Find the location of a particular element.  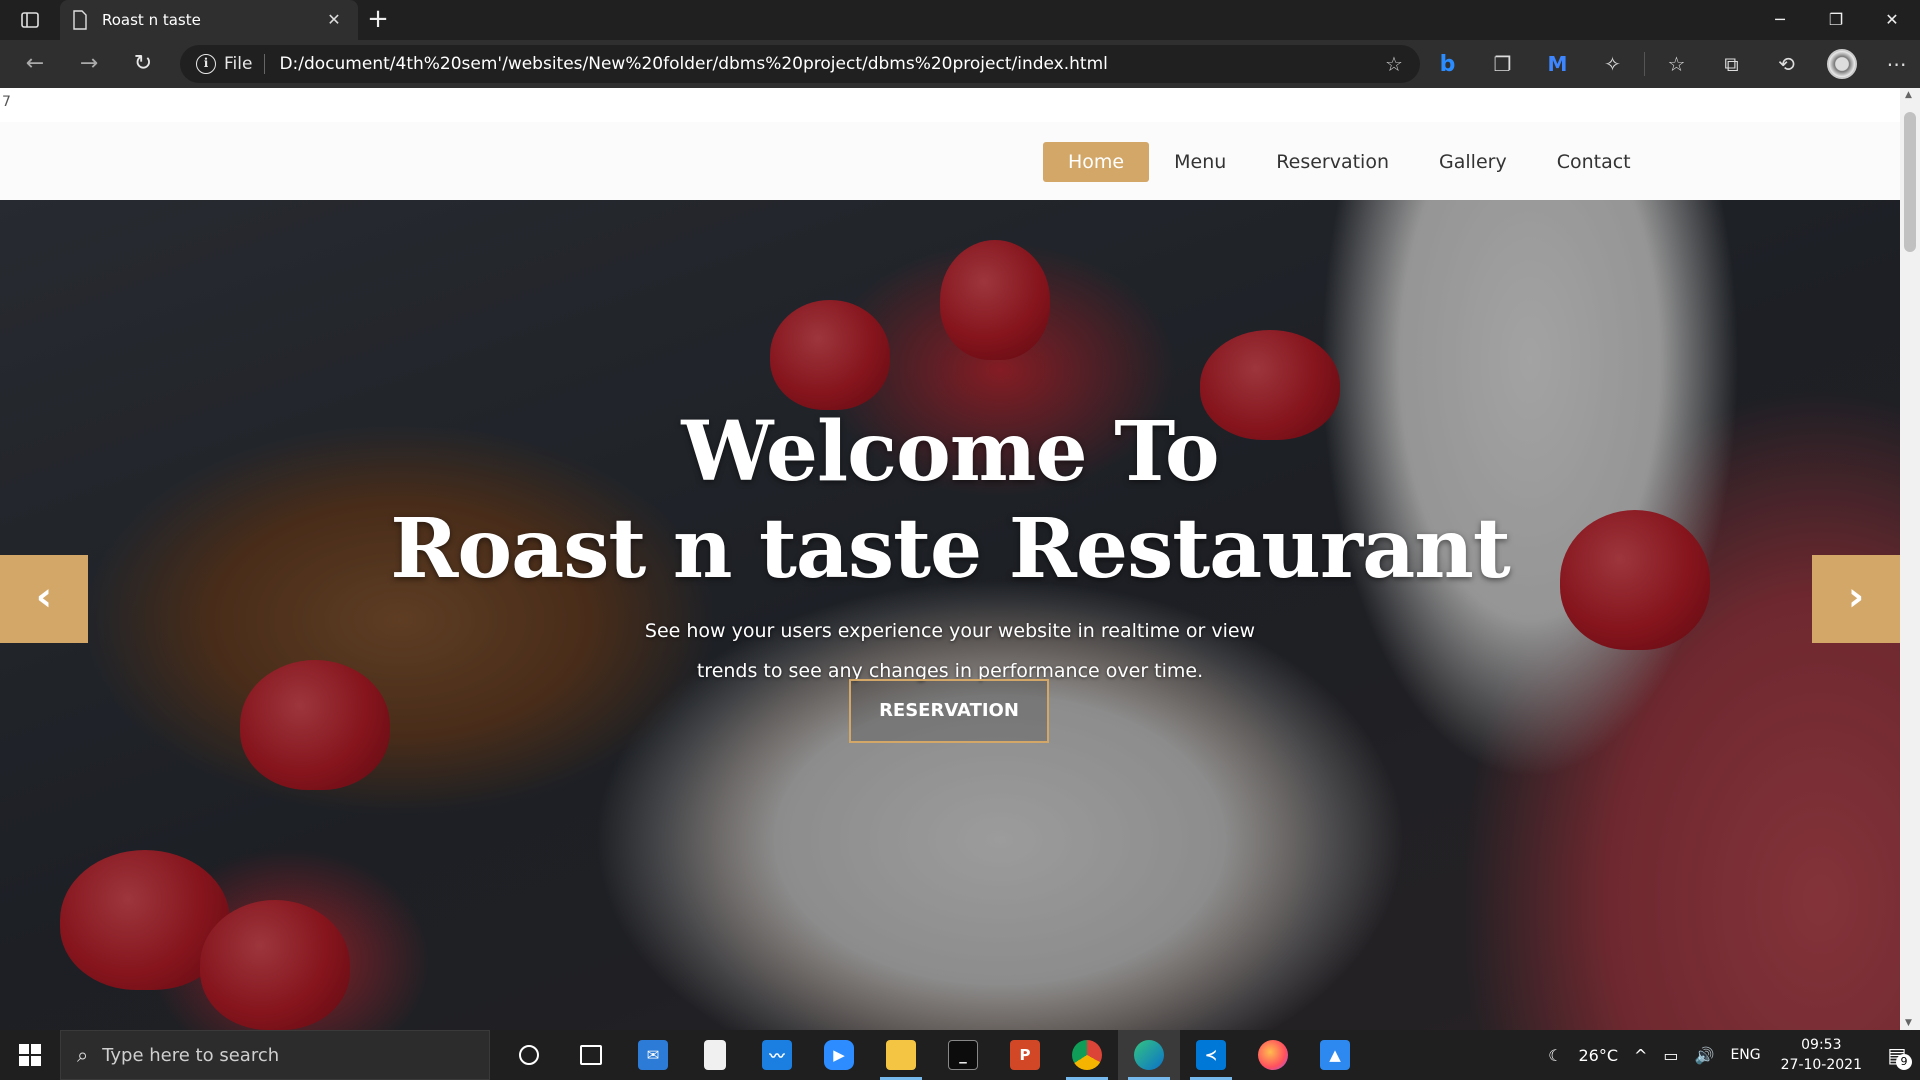

taskbar-clock: 09:53 27-10-2021 is located at coordinates (1821, 1055).